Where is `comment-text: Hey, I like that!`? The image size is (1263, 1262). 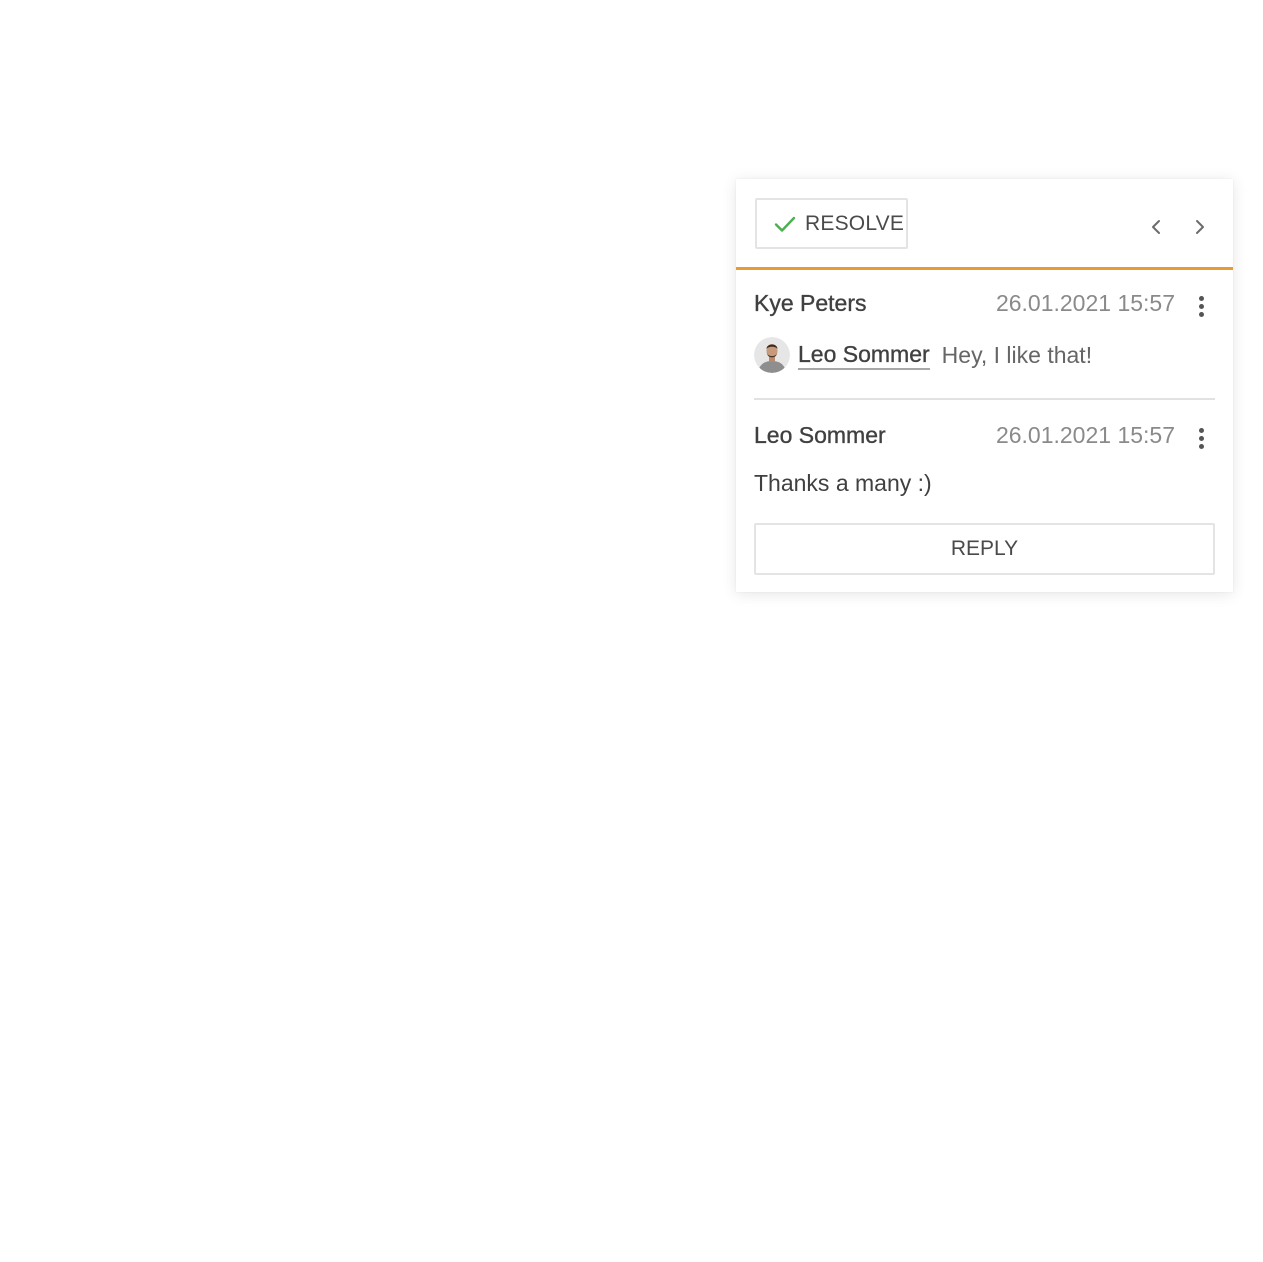
comment-text: Hey, I like that! is located at coordinates (1017, 354).